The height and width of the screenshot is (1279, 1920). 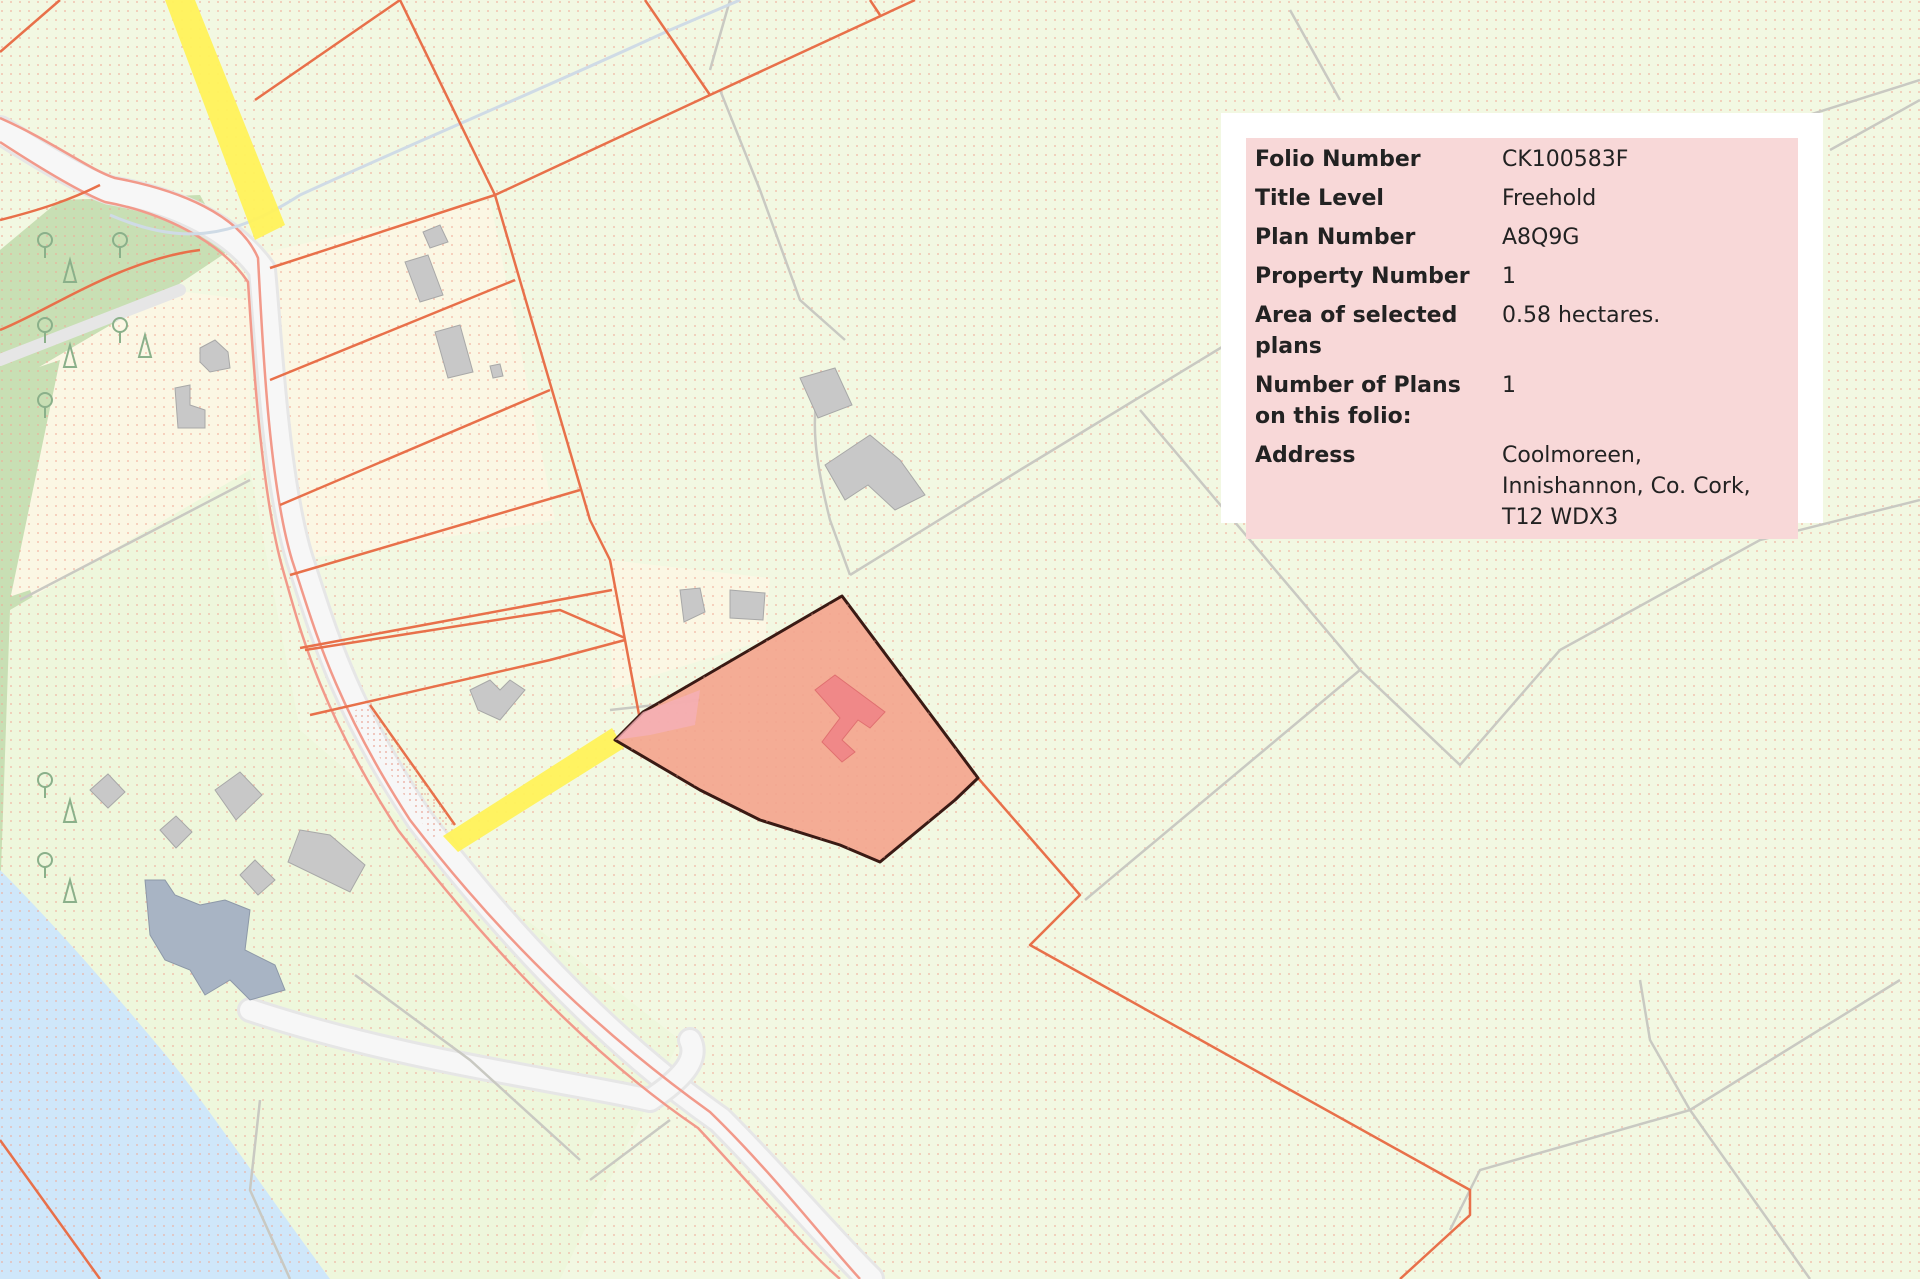 I want to click on folio-info-value: CK100583F, so click(x=1565, y=159).